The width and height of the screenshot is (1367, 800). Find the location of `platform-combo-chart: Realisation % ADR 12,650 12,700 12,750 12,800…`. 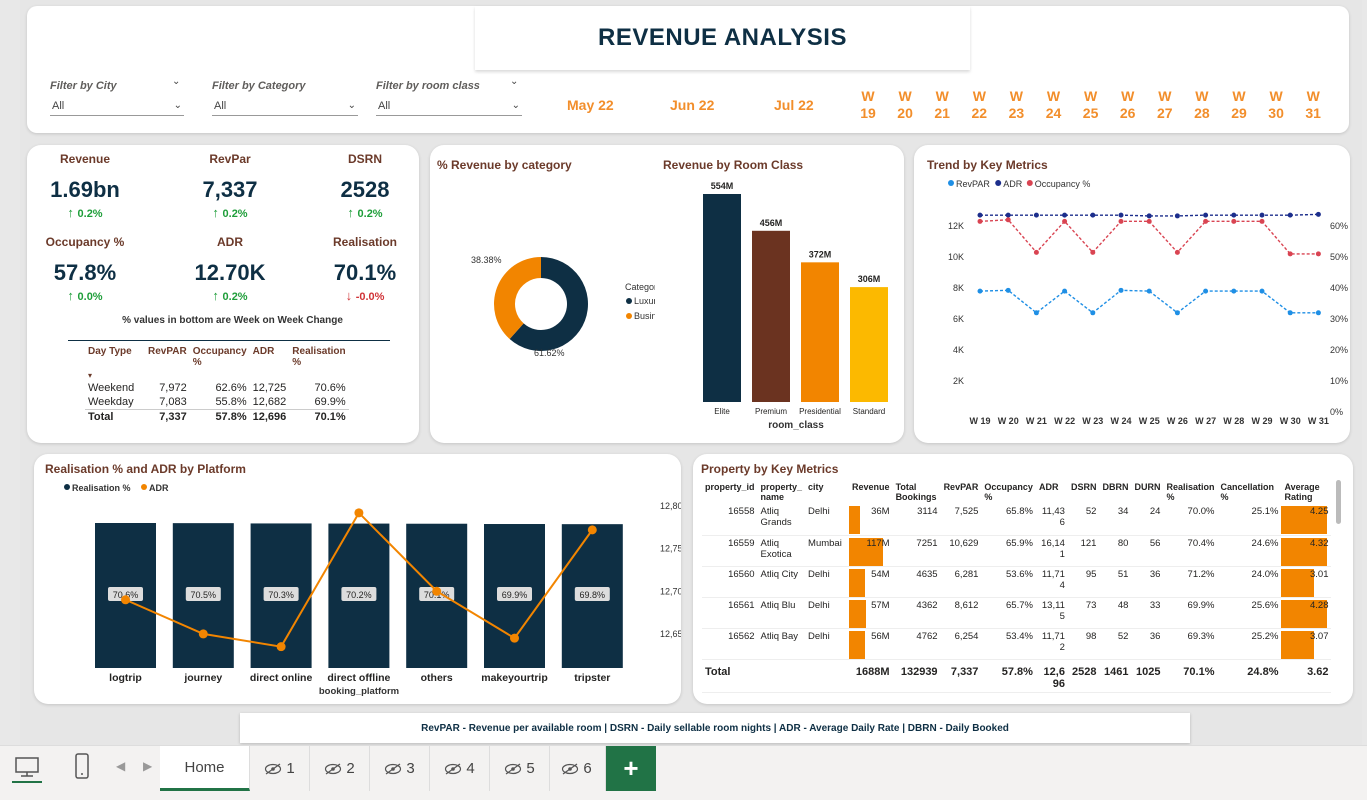

platform-combo-chart: Realisation % ADR 12,650 12,700 12,750 12,800… is located at coordinates (357, 590).